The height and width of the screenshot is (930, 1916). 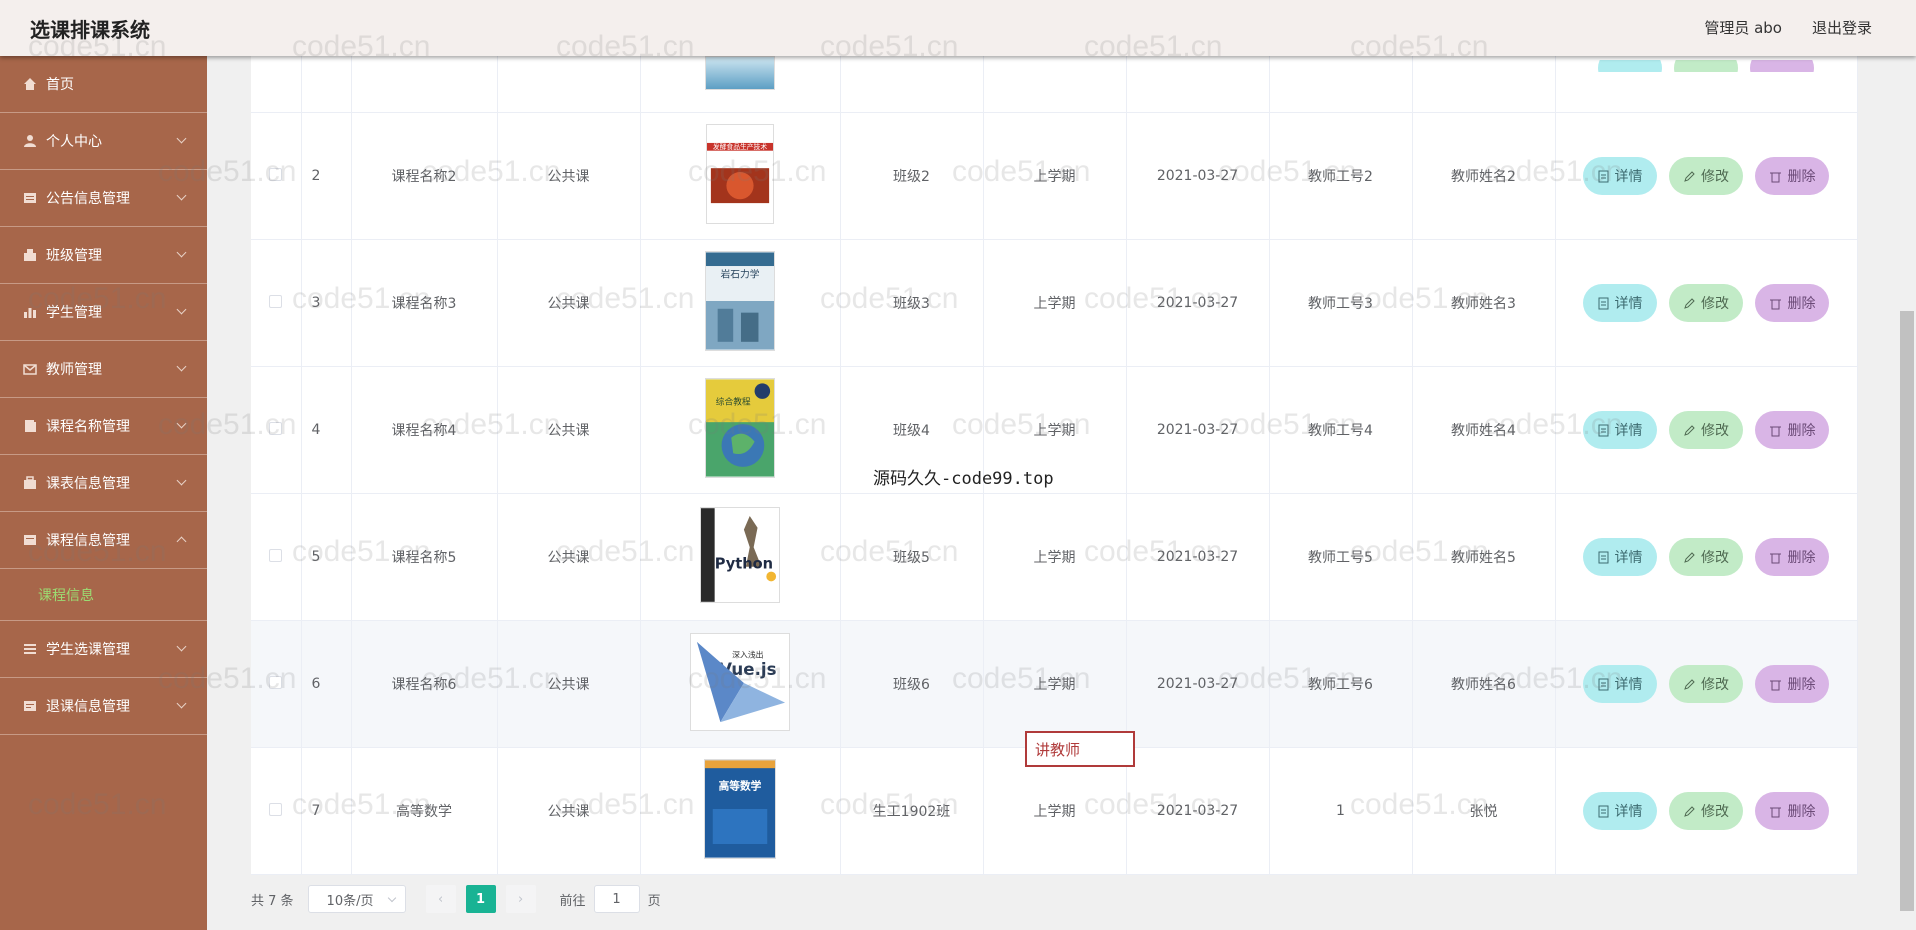 What do you see at coordinates (1630, 66) in the screenshot?
I see `detail-button` at bounding box center [1630, 66].